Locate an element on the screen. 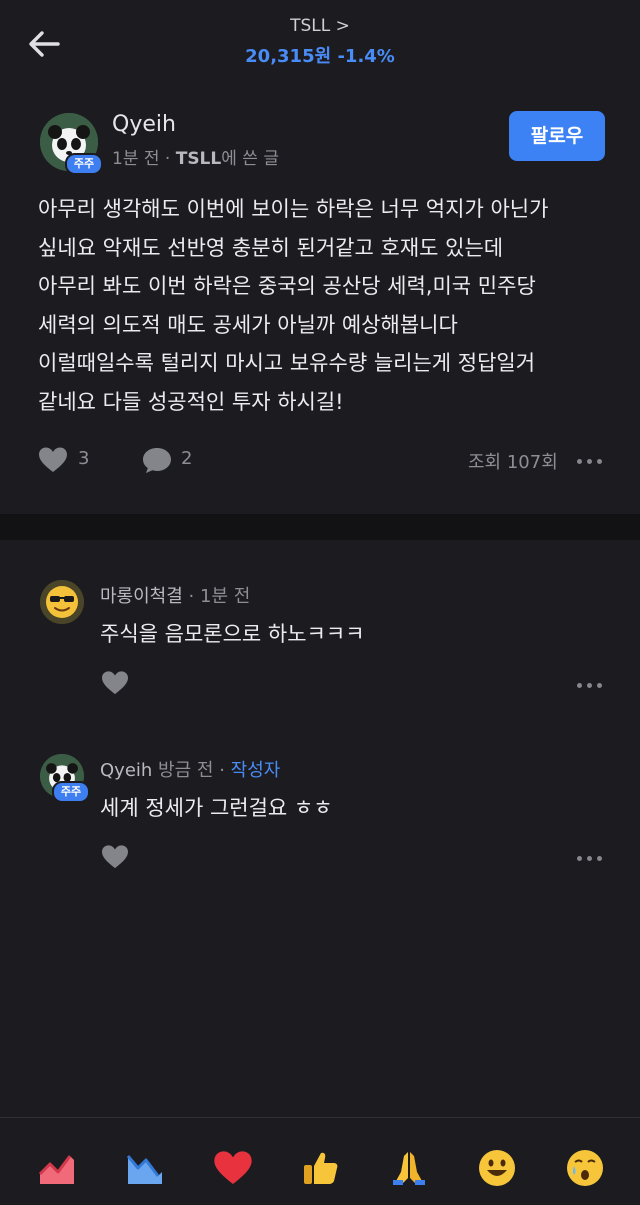 This screenshot has width=640, height=1205. ticker-symbol: TSLL is located at coordinates (310, 26).